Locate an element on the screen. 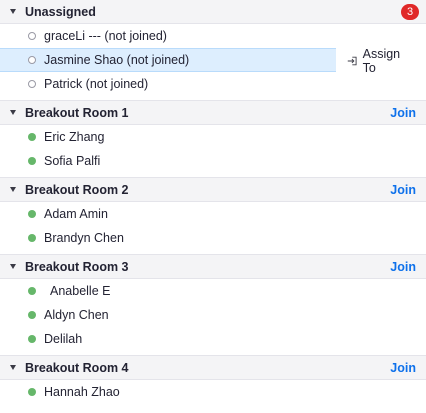 The width and height of the screenshot is (426, 413). participant-name: Patrick (not joined) is located at coordinates (96, 84).